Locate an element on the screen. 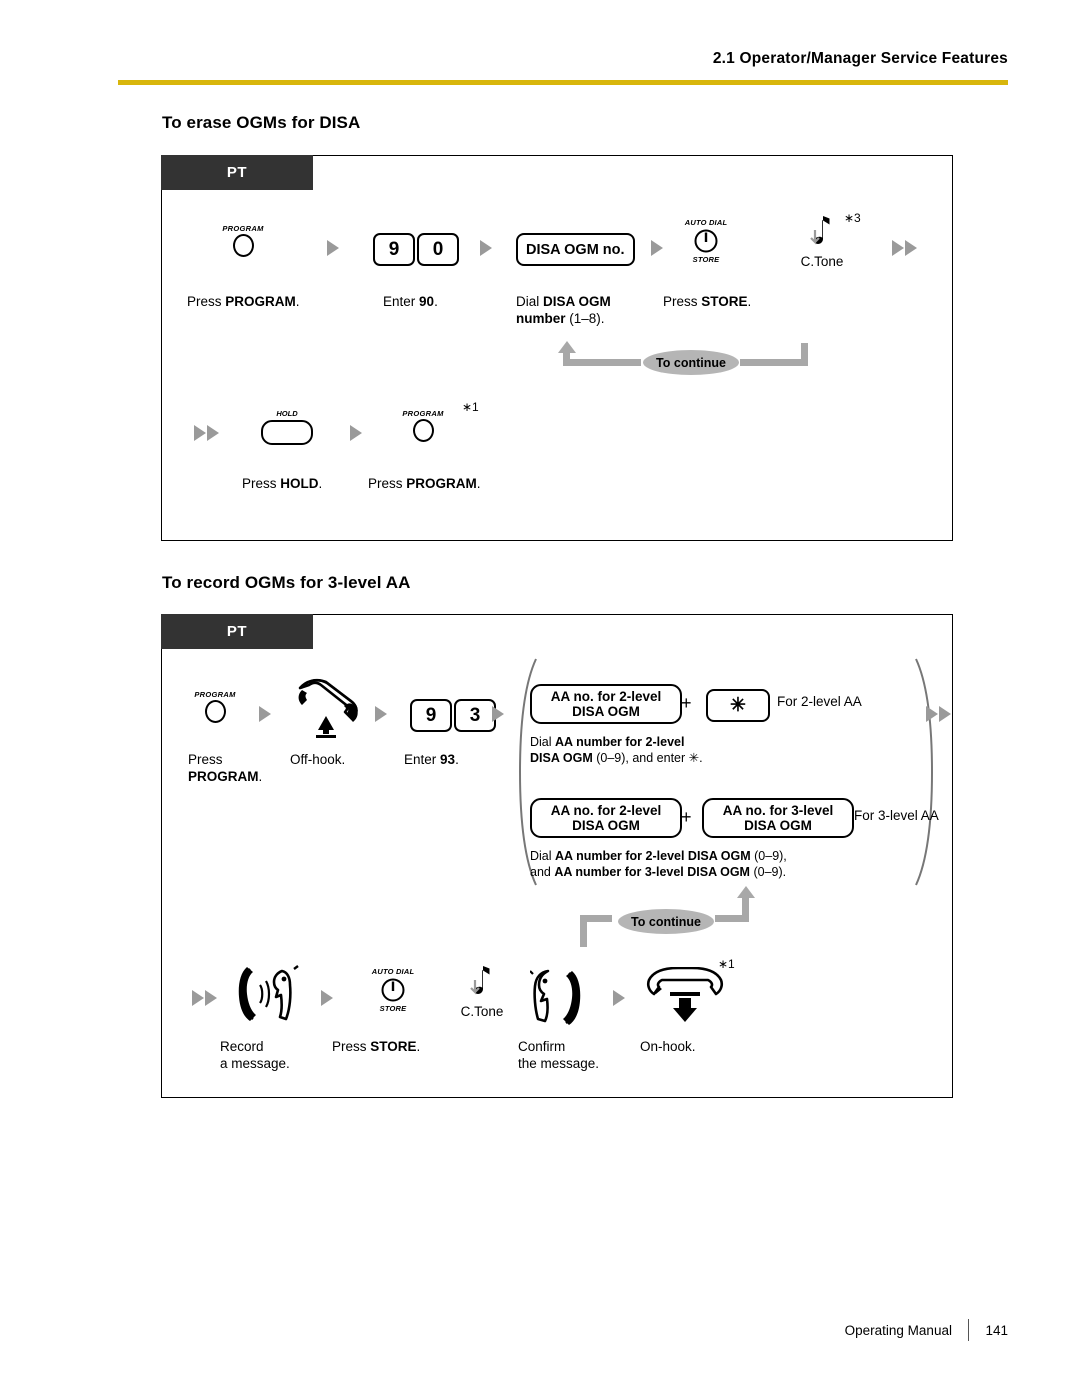  step-caption: Record a message. is located at coordinates (255, 1055).